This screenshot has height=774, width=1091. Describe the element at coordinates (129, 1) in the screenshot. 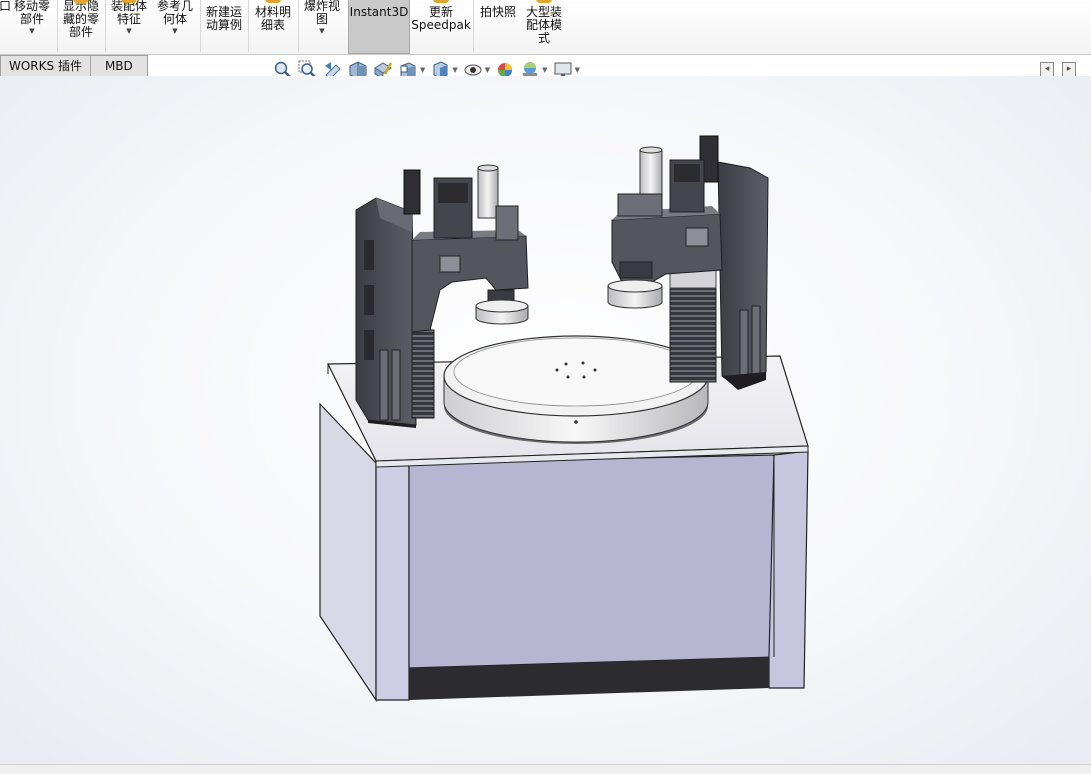

I see `assembly-features-icon` at that location.